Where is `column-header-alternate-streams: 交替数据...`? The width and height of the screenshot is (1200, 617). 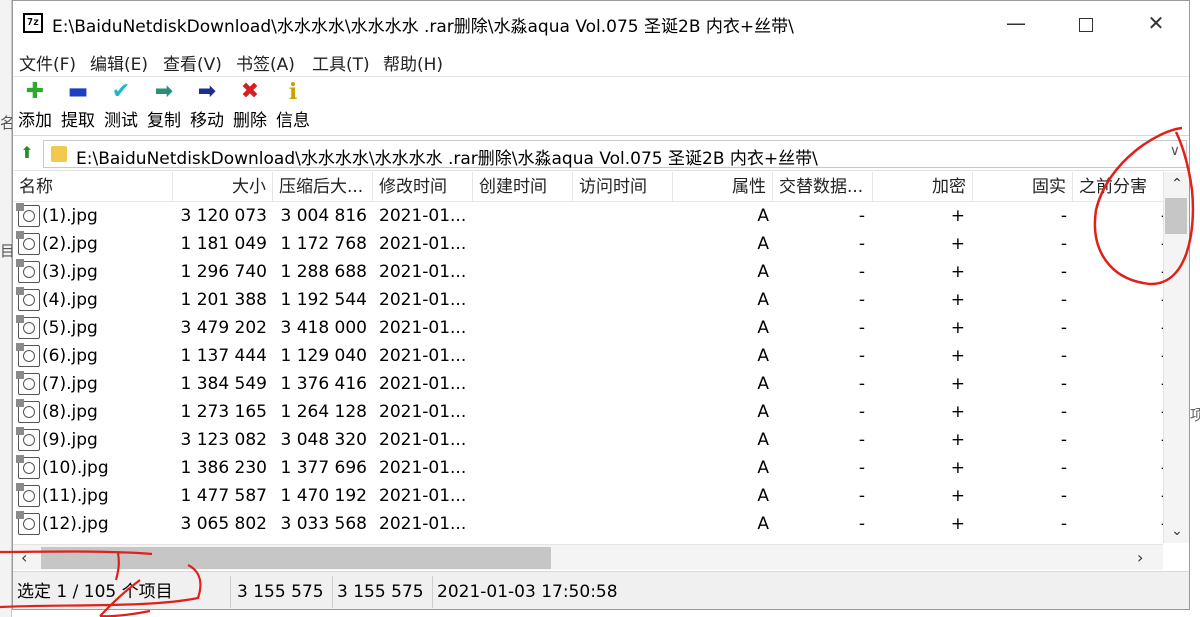
column-header-alternate-streams: 交替数据... is located at coordinates (823, 187).